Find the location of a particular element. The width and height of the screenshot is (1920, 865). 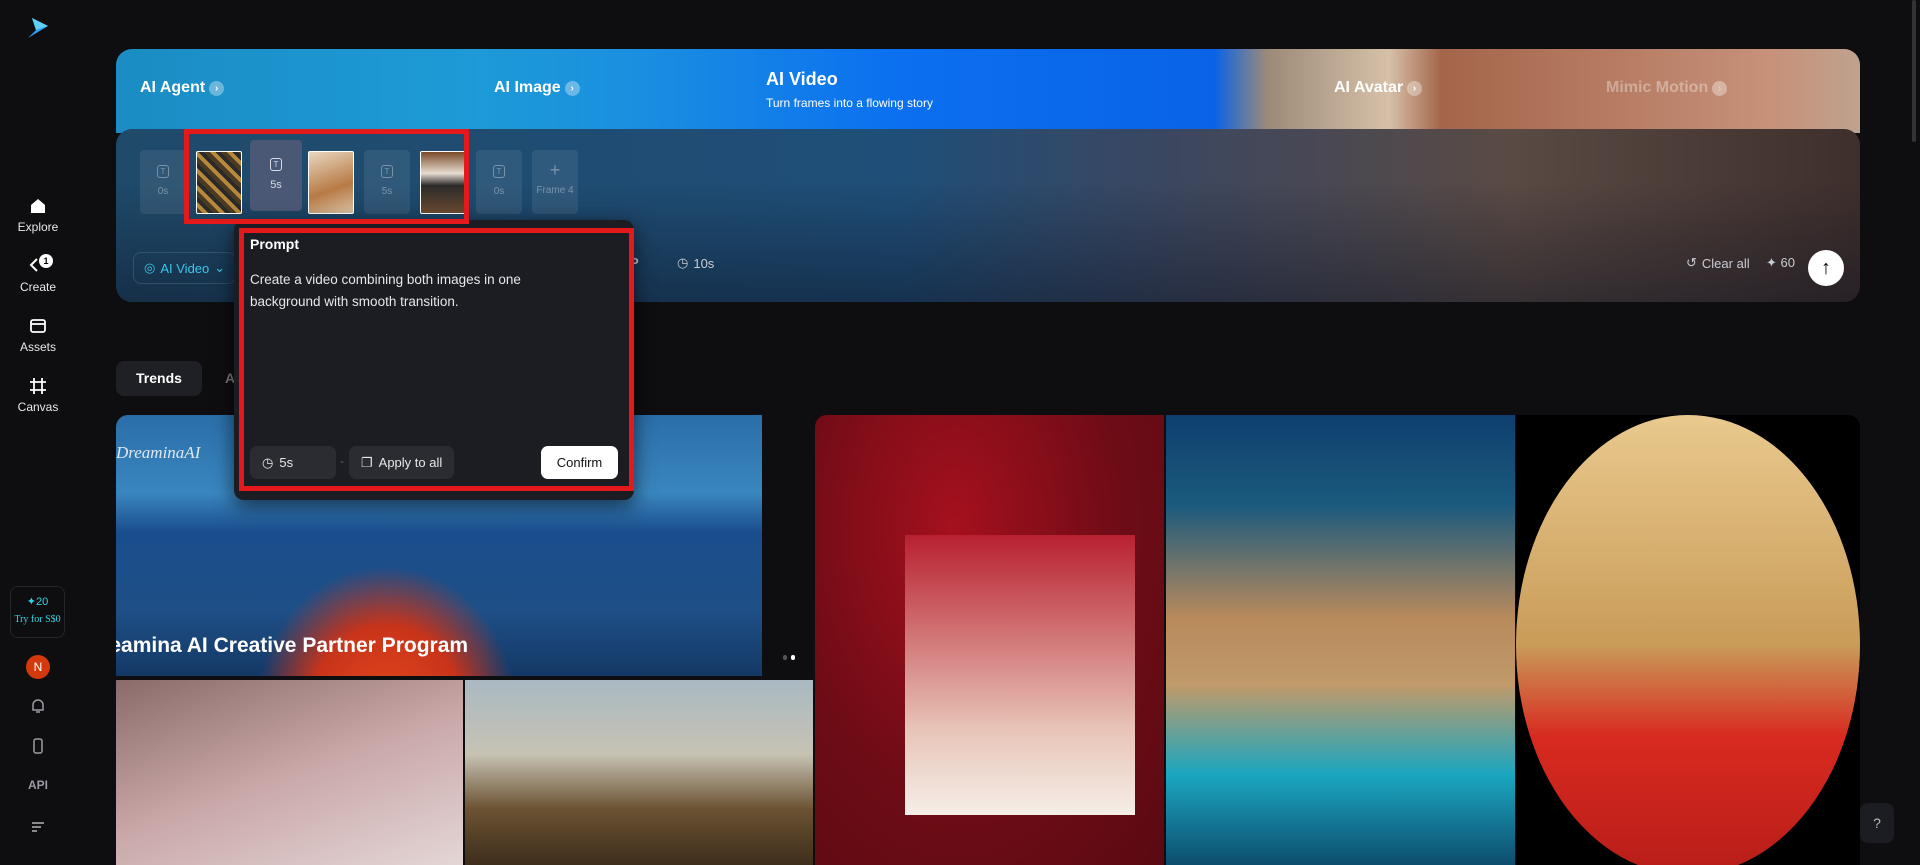

clear-all-label: Clear all is located at coordinates (1725, 263).